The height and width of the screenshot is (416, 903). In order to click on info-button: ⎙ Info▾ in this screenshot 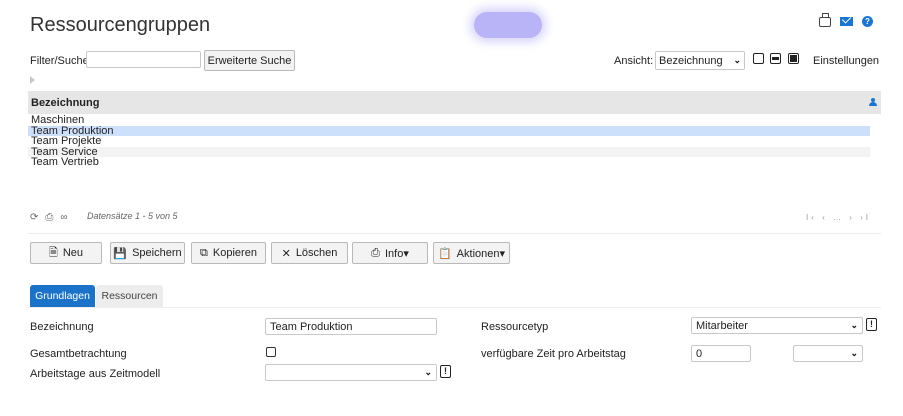, I will do `click(390, 253)`.